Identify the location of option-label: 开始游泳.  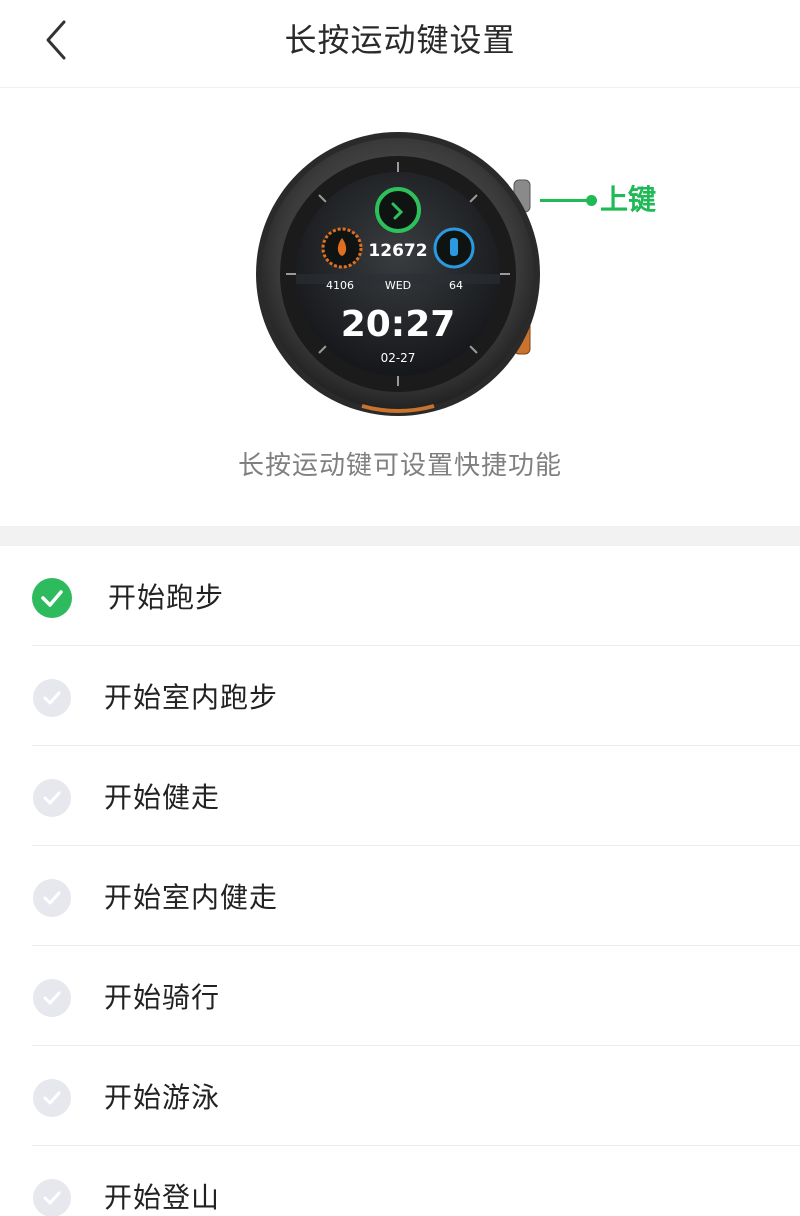
(162, 1097).